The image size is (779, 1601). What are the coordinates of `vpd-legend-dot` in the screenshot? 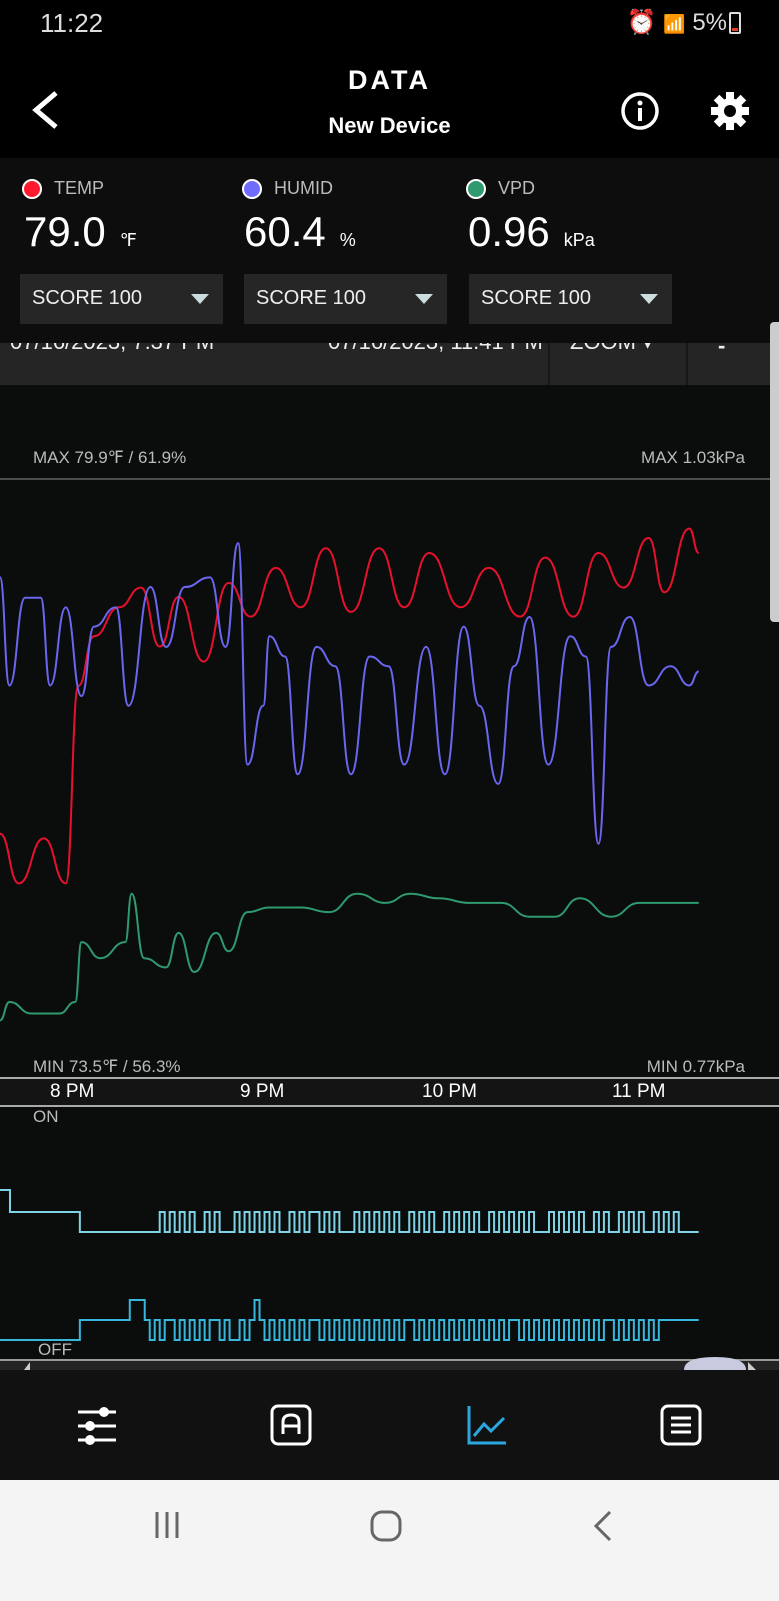 It's located at (476, 188).